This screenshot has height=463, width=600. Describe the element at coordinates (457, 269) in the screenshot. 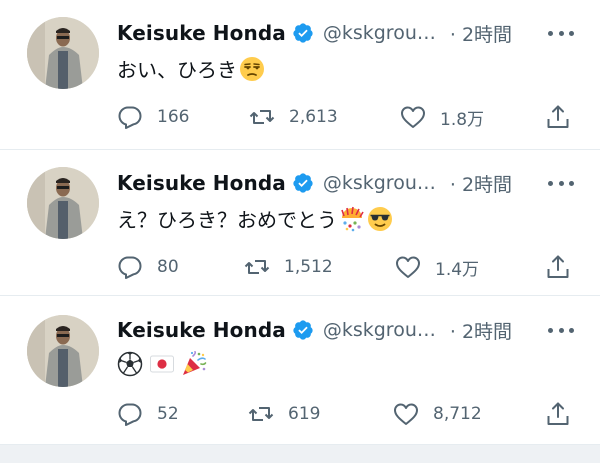

I see `like-count: 1.4万` at that location.